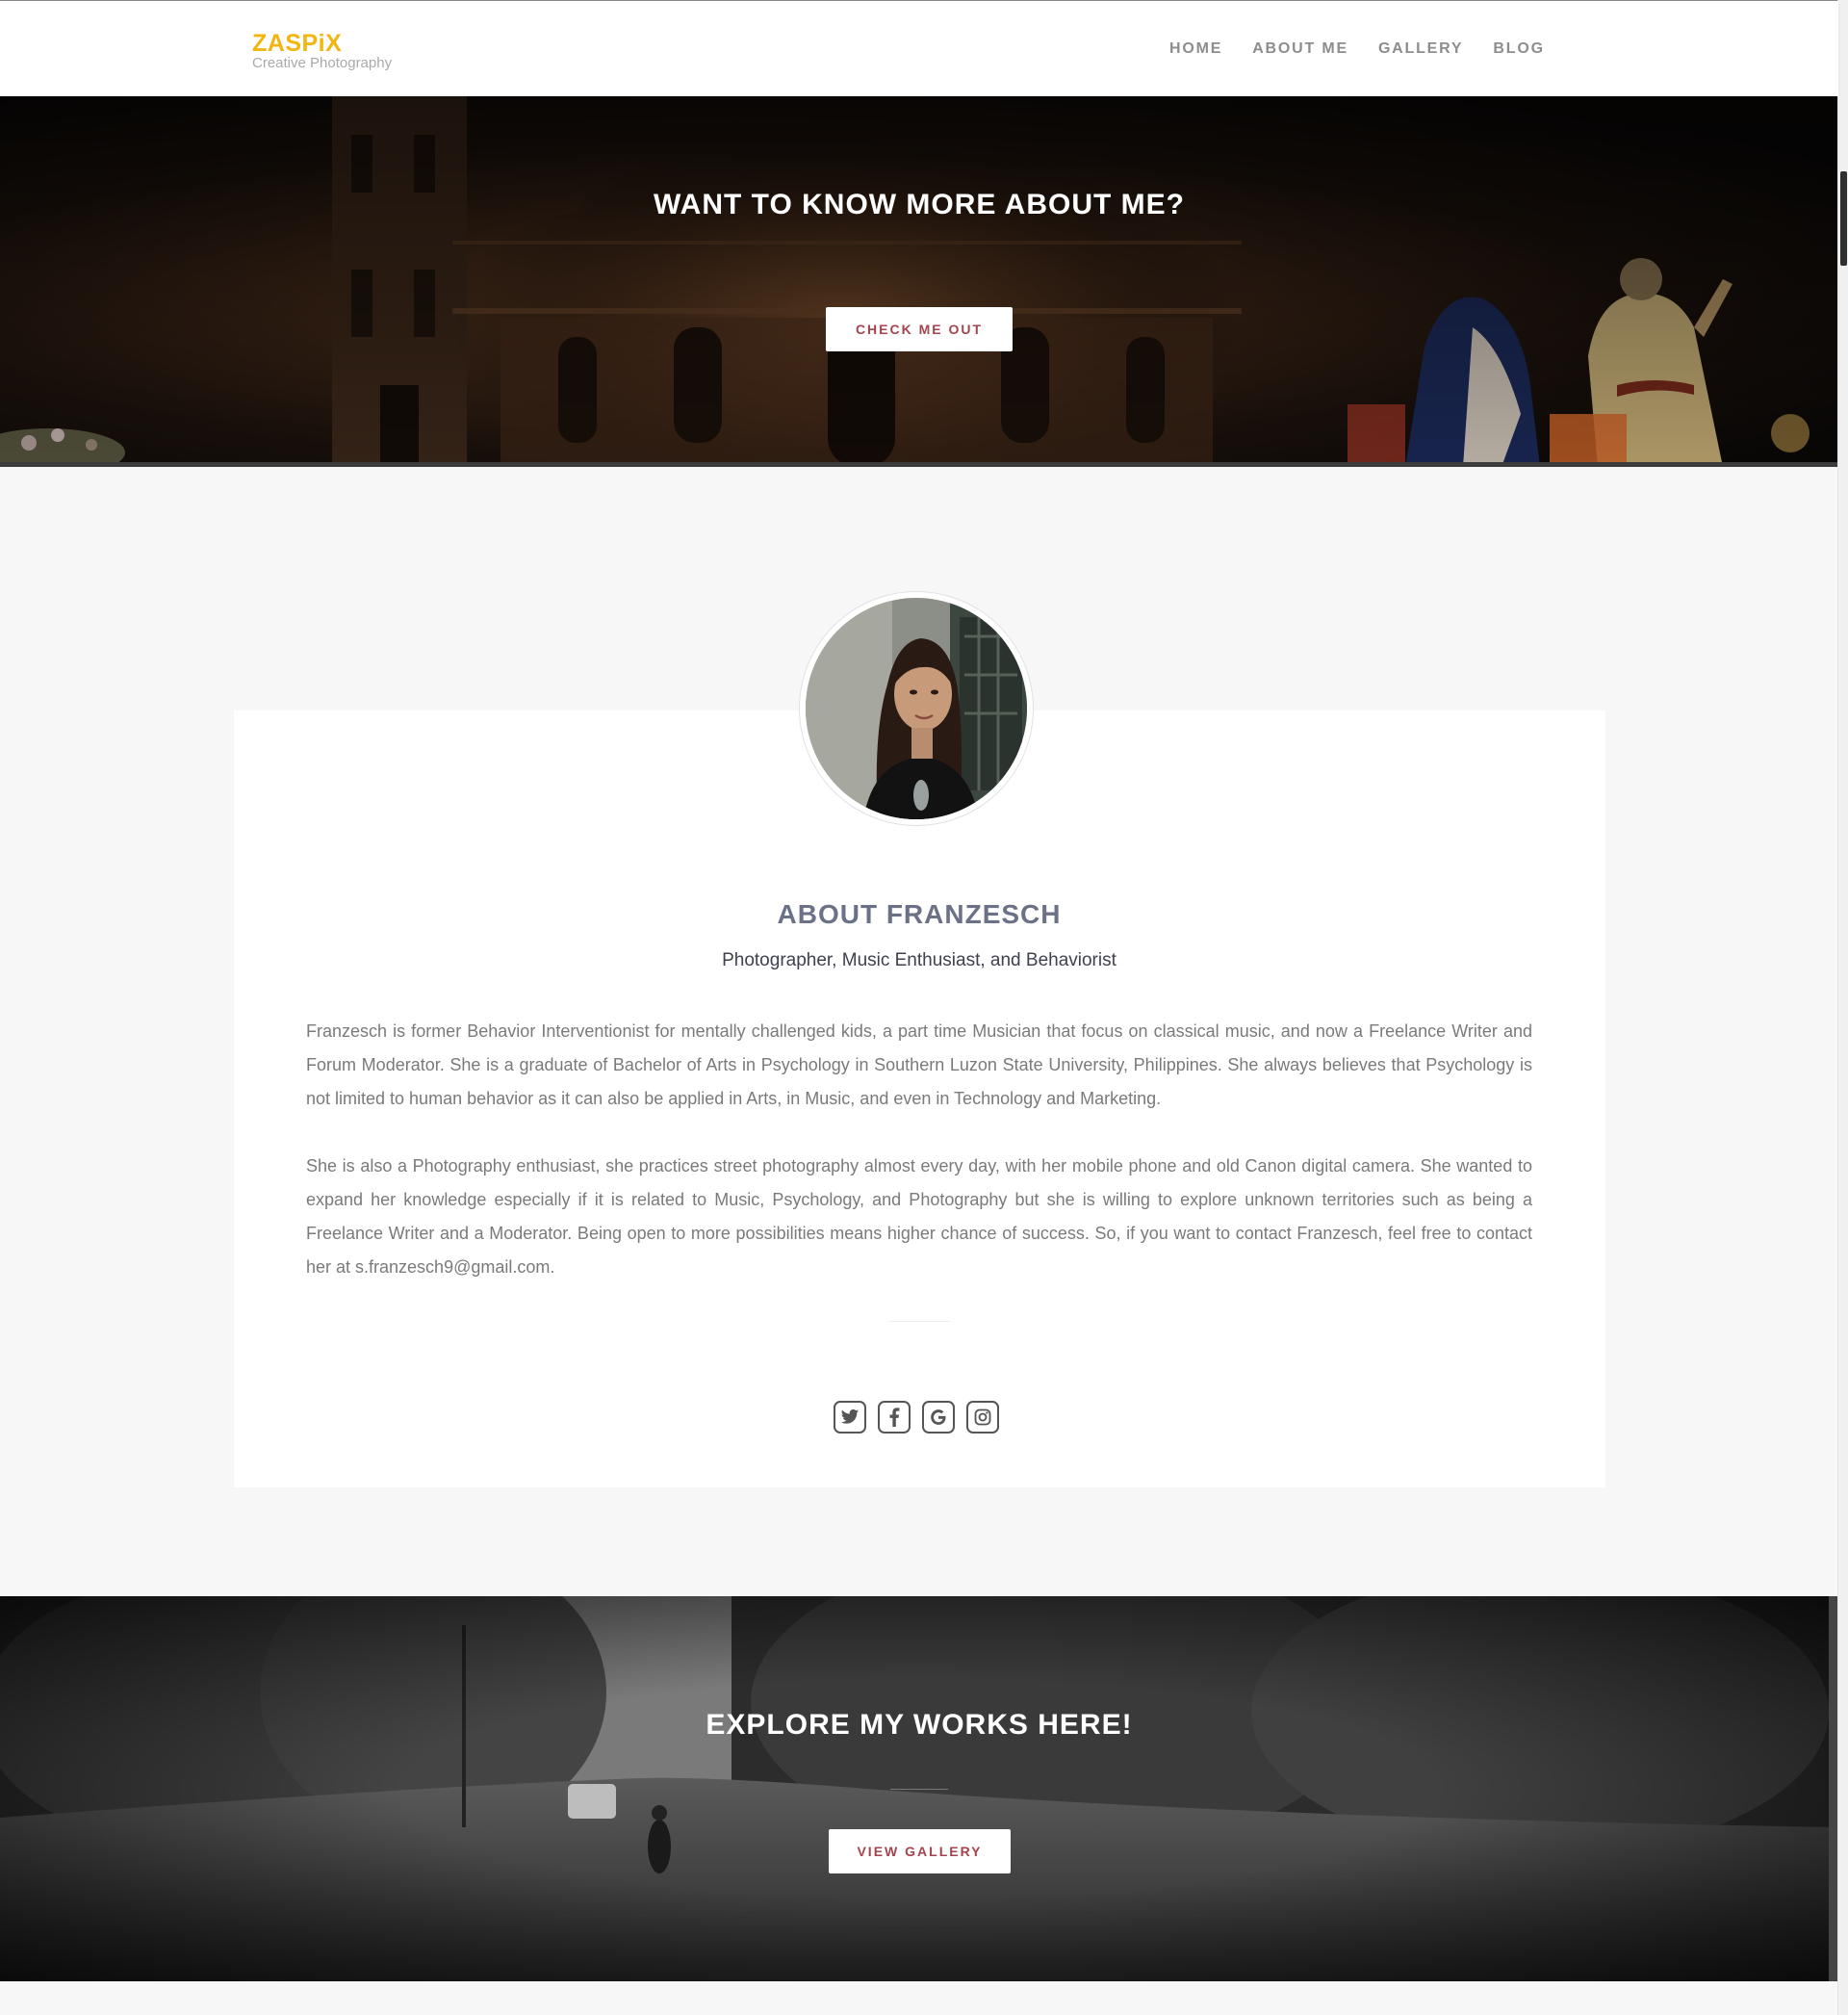  Describe the element at coordinates (938, 1418) in the screenshot. I see `google-icon` at that location.